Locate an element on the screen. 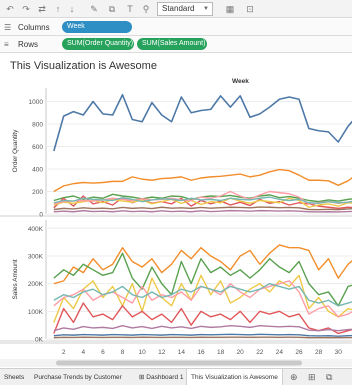 Image resolution: width=352 pixels, height=385 pixels. tab-dashboard-1-label: Dashboard 1 is located at coordinates (165, 377).